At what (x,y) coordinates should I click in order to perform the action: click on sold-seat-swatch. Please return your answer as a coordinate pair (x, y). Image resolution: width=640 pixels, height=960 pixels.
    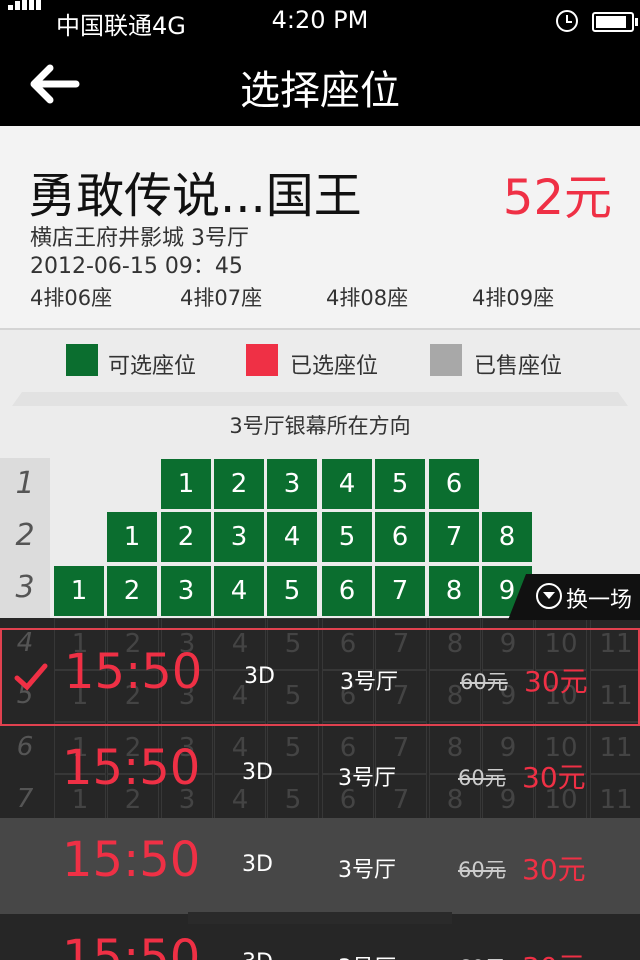
    Looking at the image, I should click on (446, 360).